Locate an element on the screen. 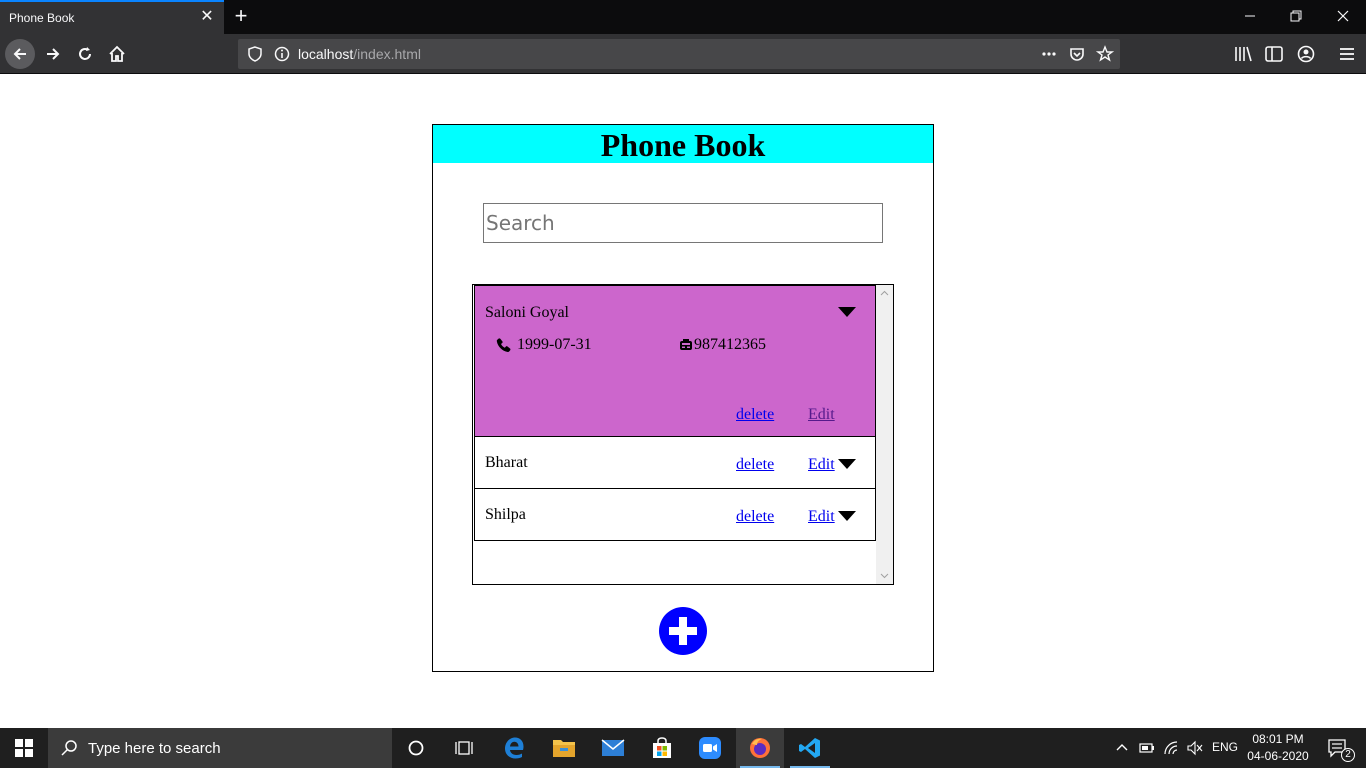 Image resolution: width=1366 pixels, height=768 pixels. browser-nav-bar: localhost/index.html is located at coordinates (683, 54).